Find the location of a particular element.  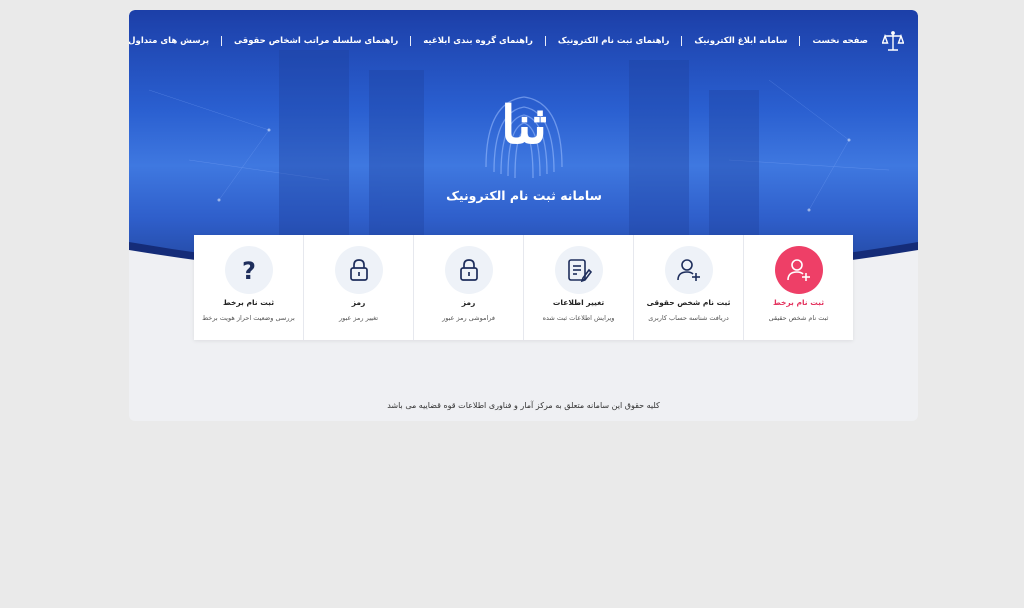

nav-grouping-guide: راهنمای گروه بندی ابلاغیه is located at coordinates (478, 41).